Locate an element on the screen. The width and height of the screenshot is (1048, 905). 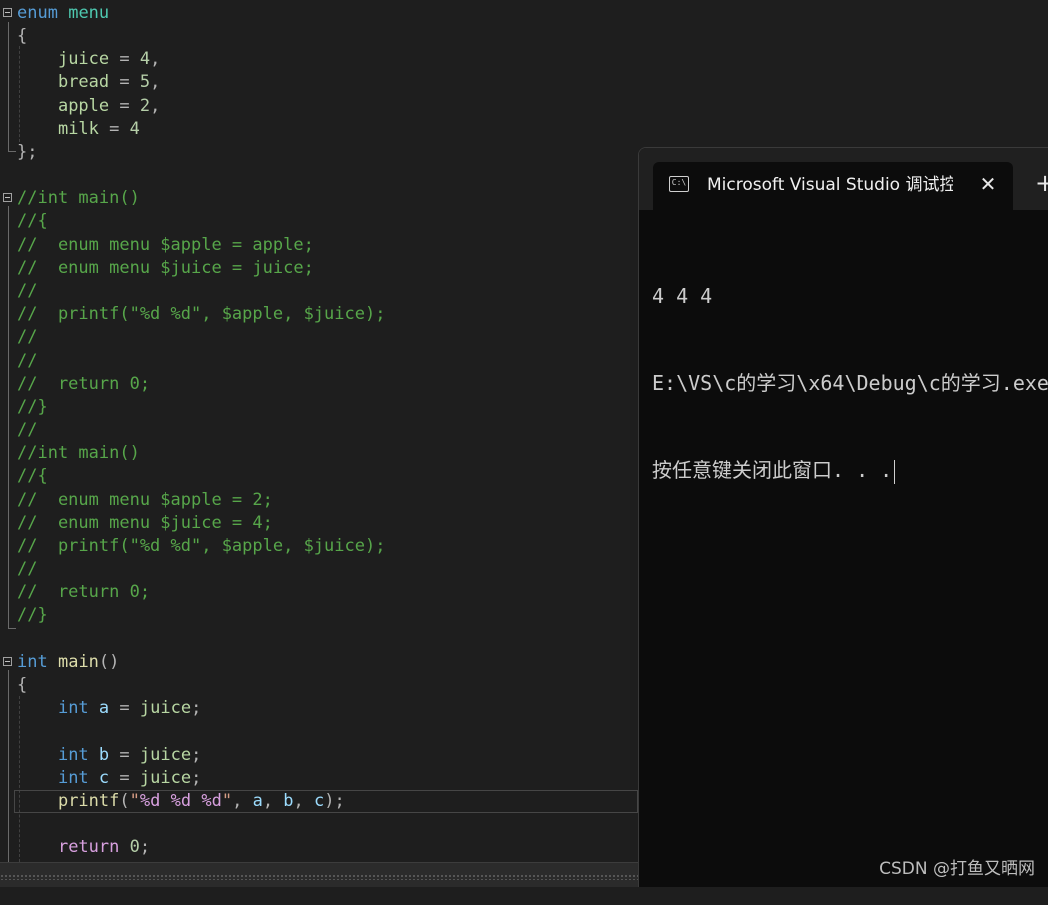
enum-member: milk is located at coordinates (78, 129).